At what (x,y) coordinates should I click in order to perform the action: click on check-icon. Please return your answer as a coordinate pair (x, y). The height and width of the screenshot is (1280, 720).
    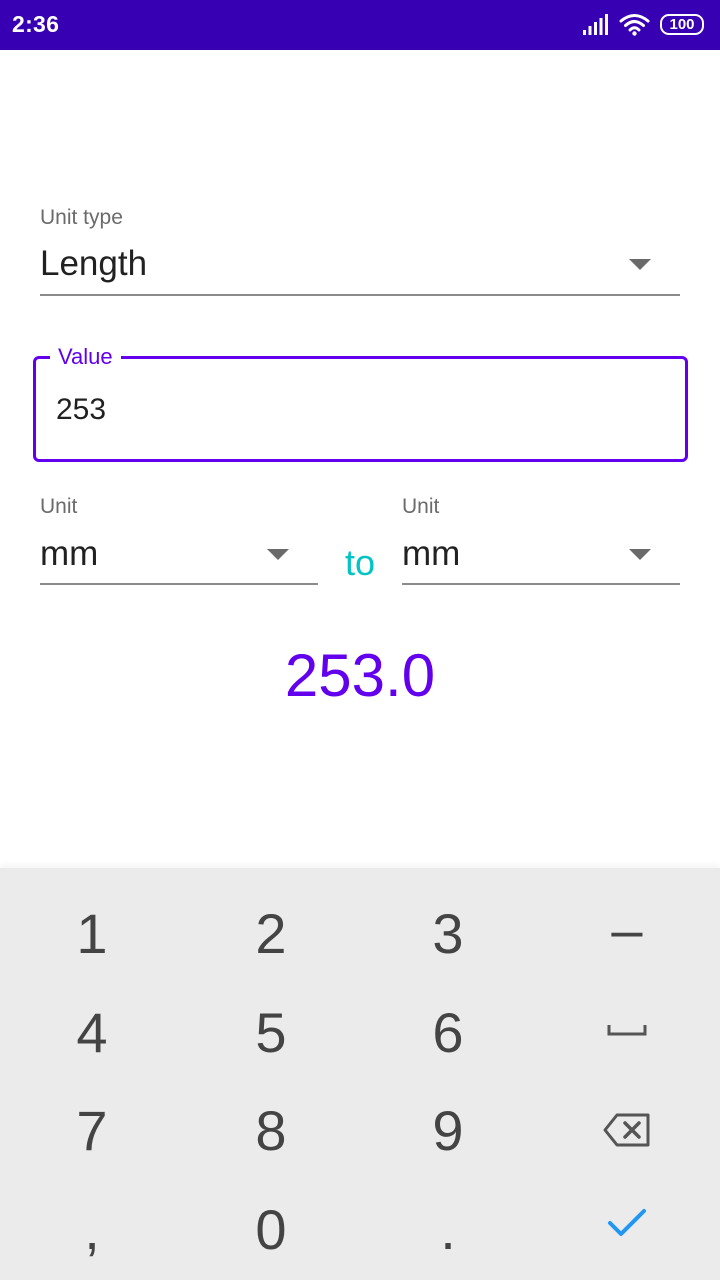
    Looking at the image, I should click on (627, 1222).